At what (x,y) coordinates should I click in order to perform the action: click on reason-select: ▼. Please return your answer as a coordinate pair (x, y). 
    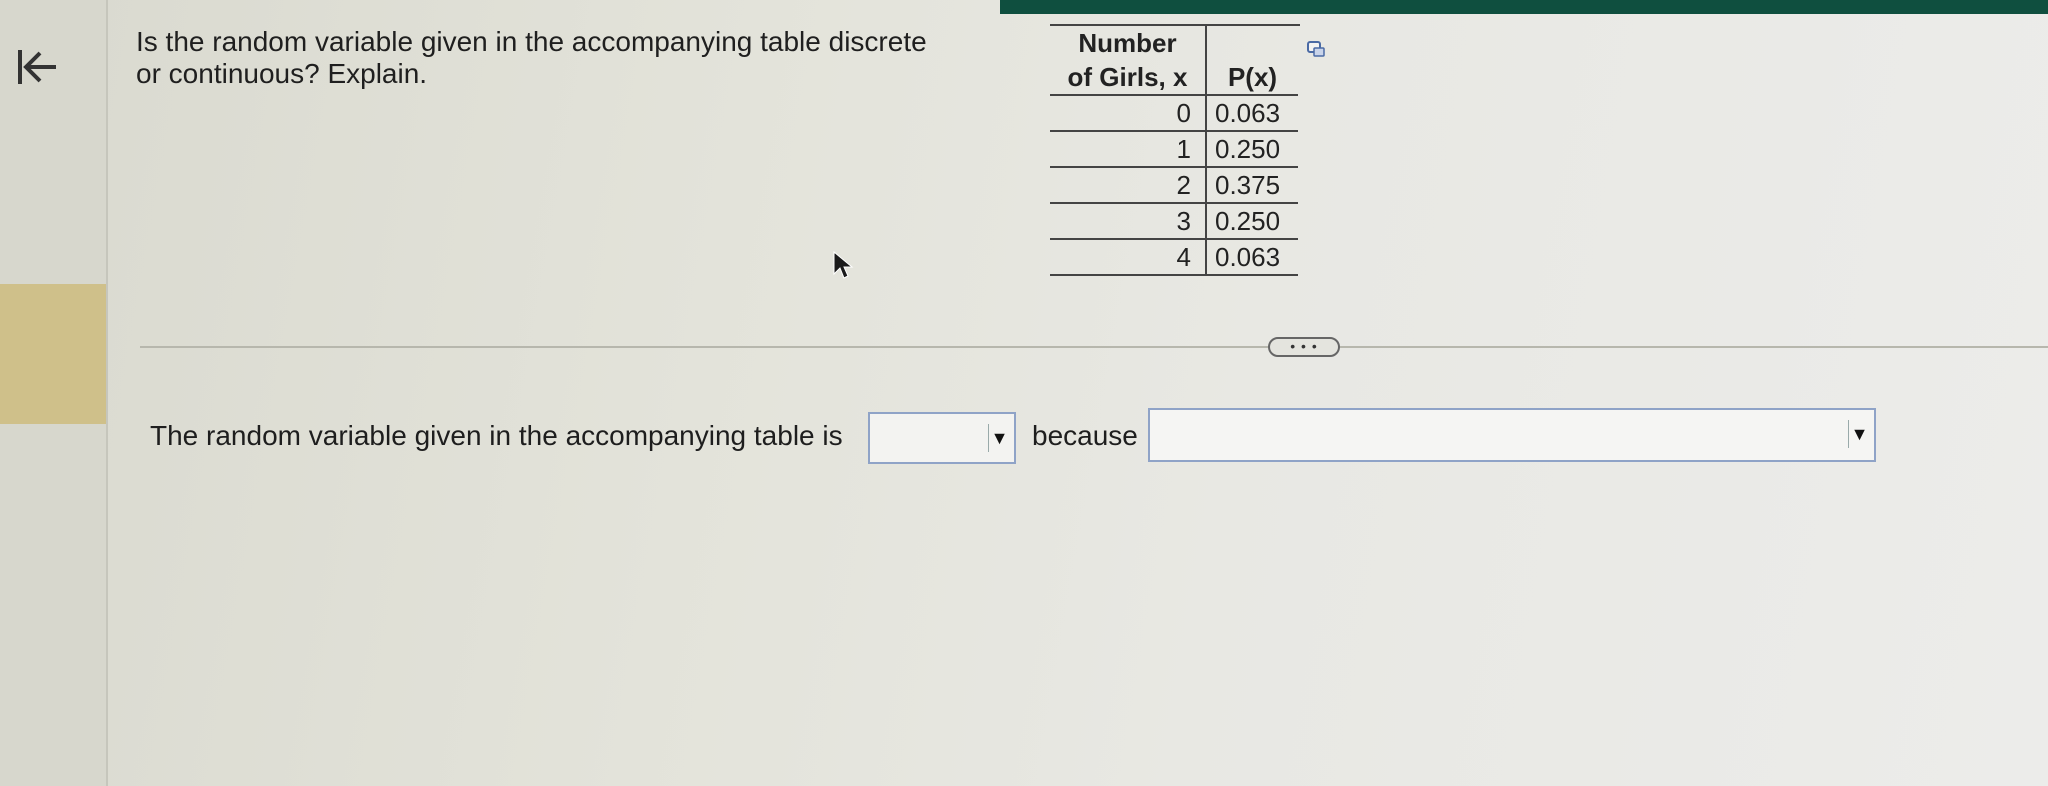
    Looking at the image, I should click on (1512, 435).